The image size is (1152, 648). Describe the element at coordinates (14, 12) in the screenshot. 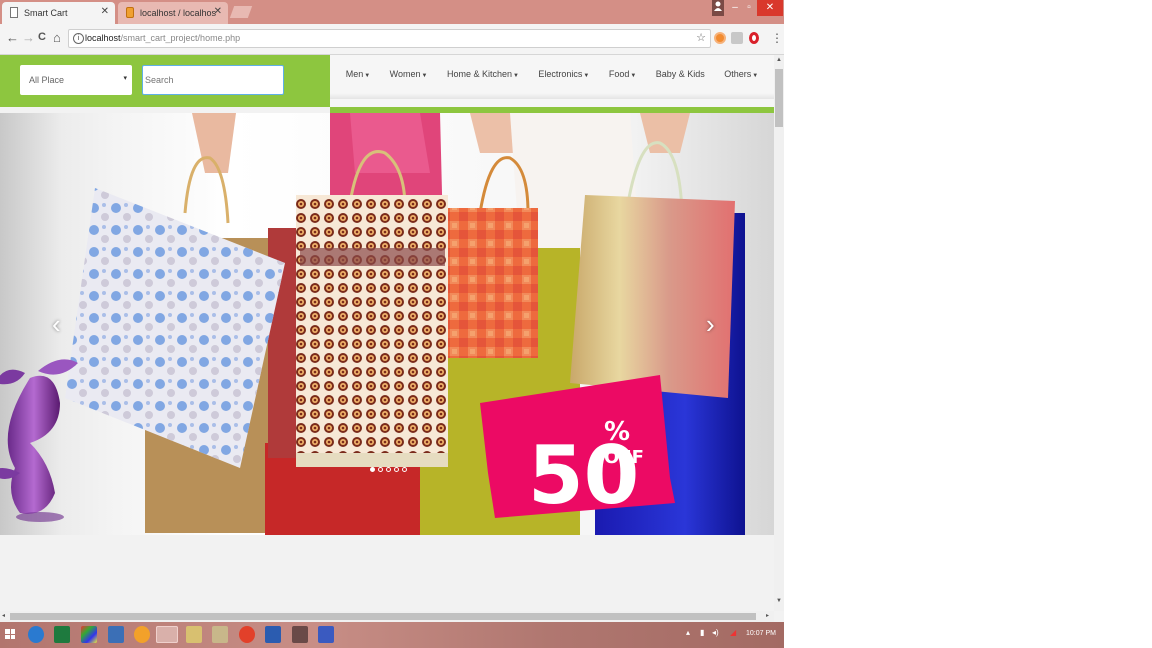

I see `page-icon` at that location.